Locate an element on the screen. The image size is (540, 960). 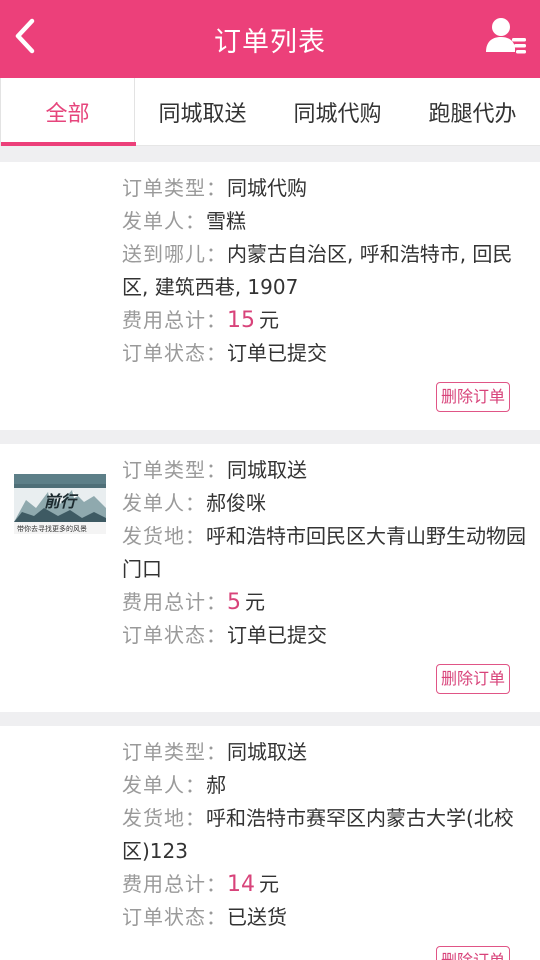
thumbnail-title: 前行 is located at coordinates (60, 501).